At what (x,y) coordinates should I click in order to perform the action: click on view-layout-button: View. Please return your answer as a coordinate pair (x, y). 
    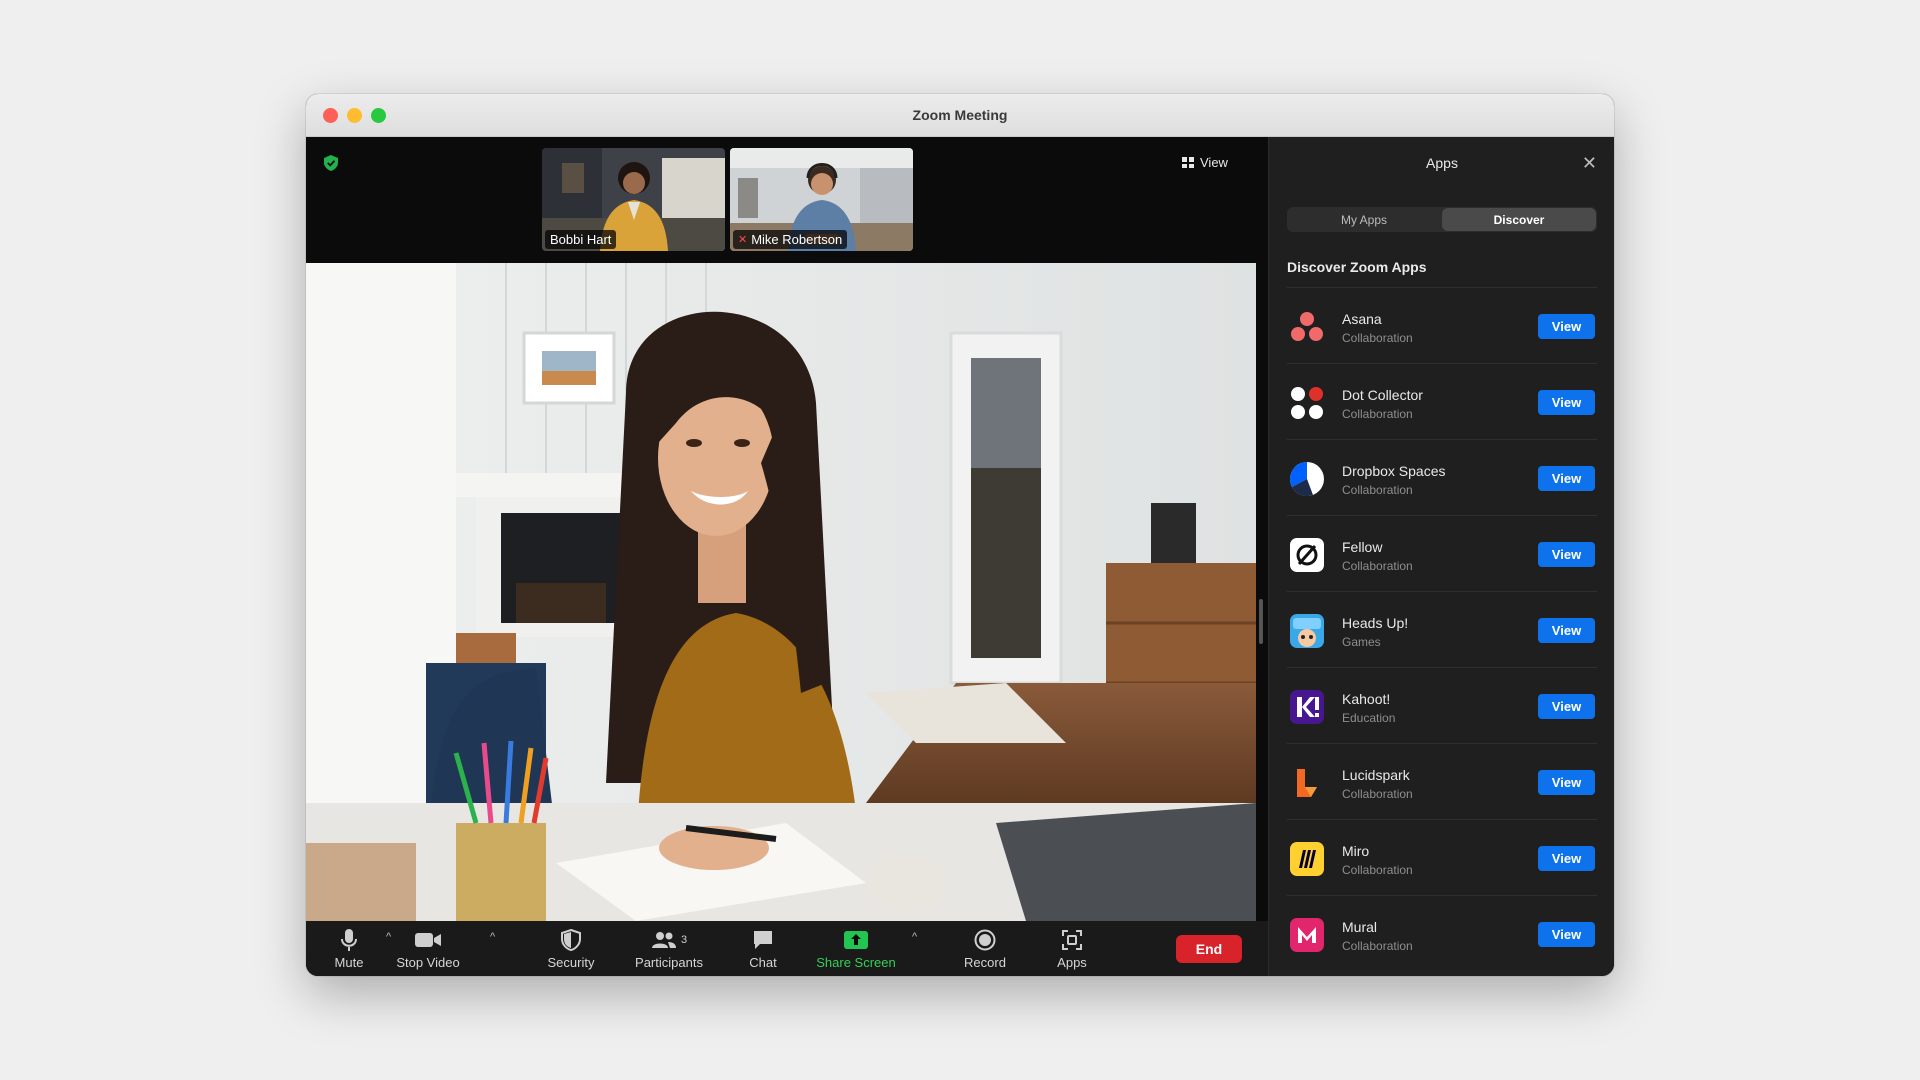
    Looking at the image, I should click on (1205, 162).